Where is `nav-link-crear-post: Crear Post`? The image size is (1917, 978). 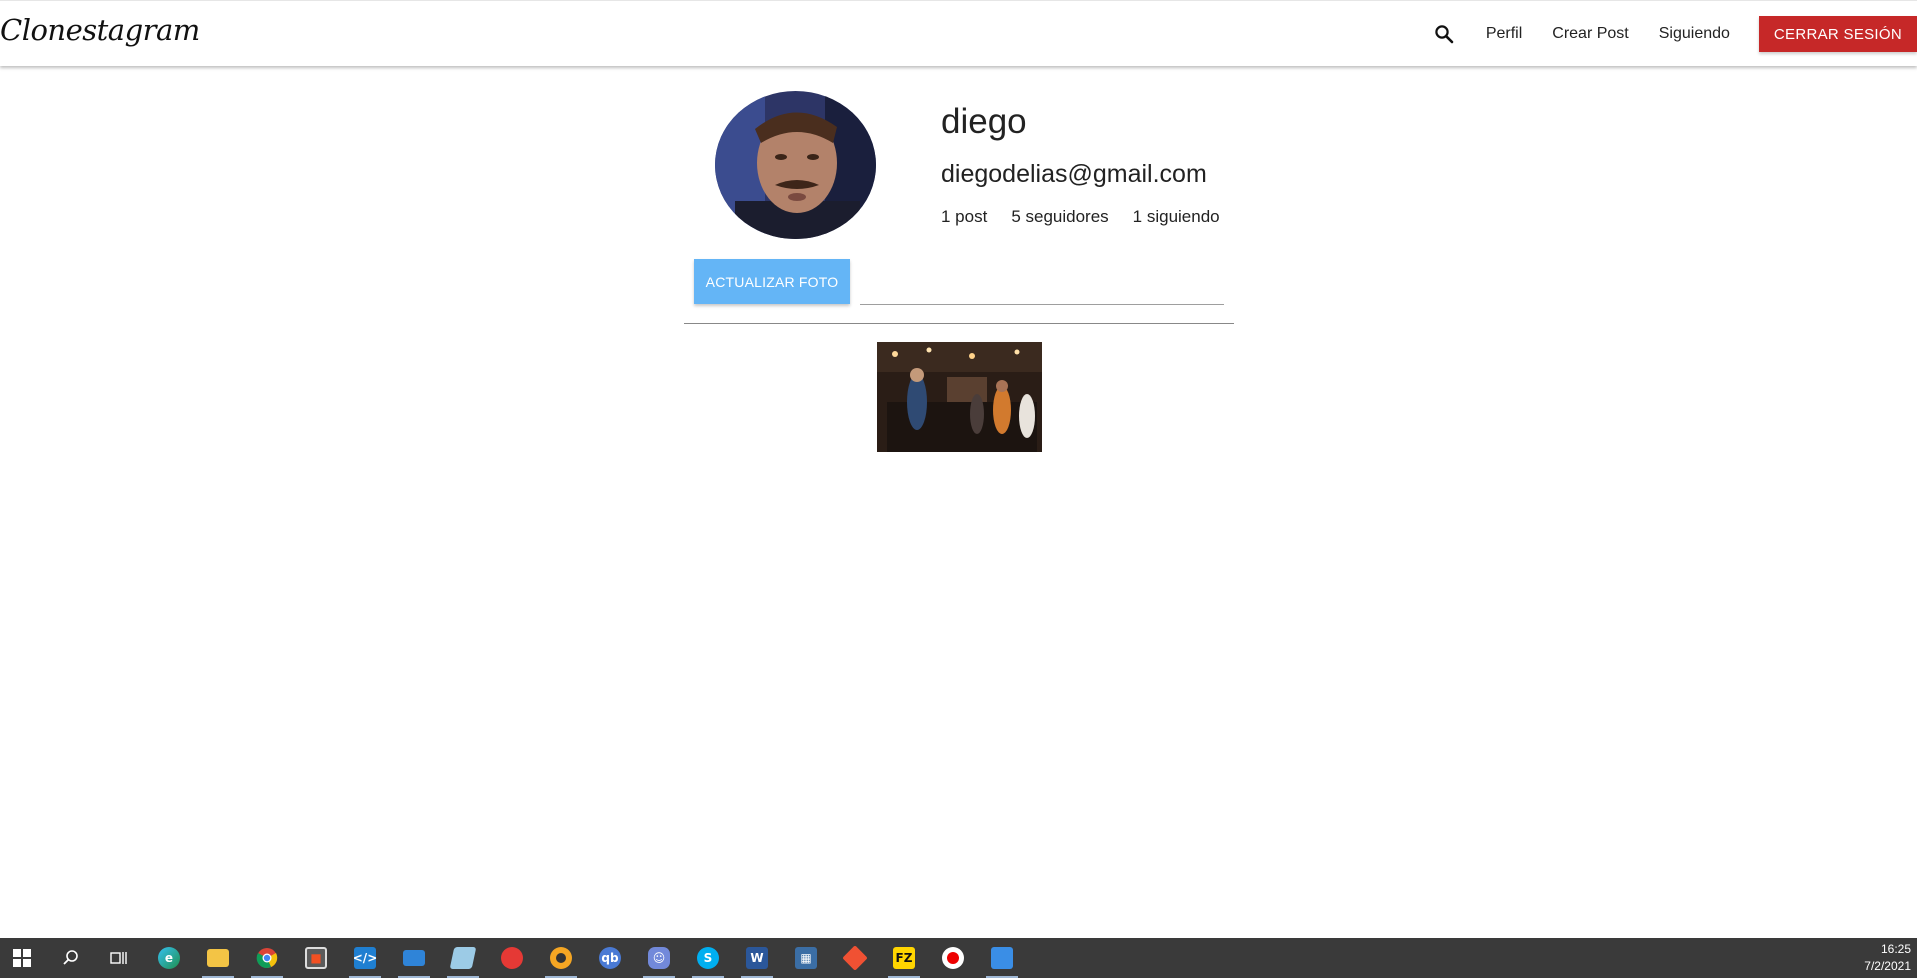
nav-link-crear-post: Crear Post is located at coordinates (1590, 34).